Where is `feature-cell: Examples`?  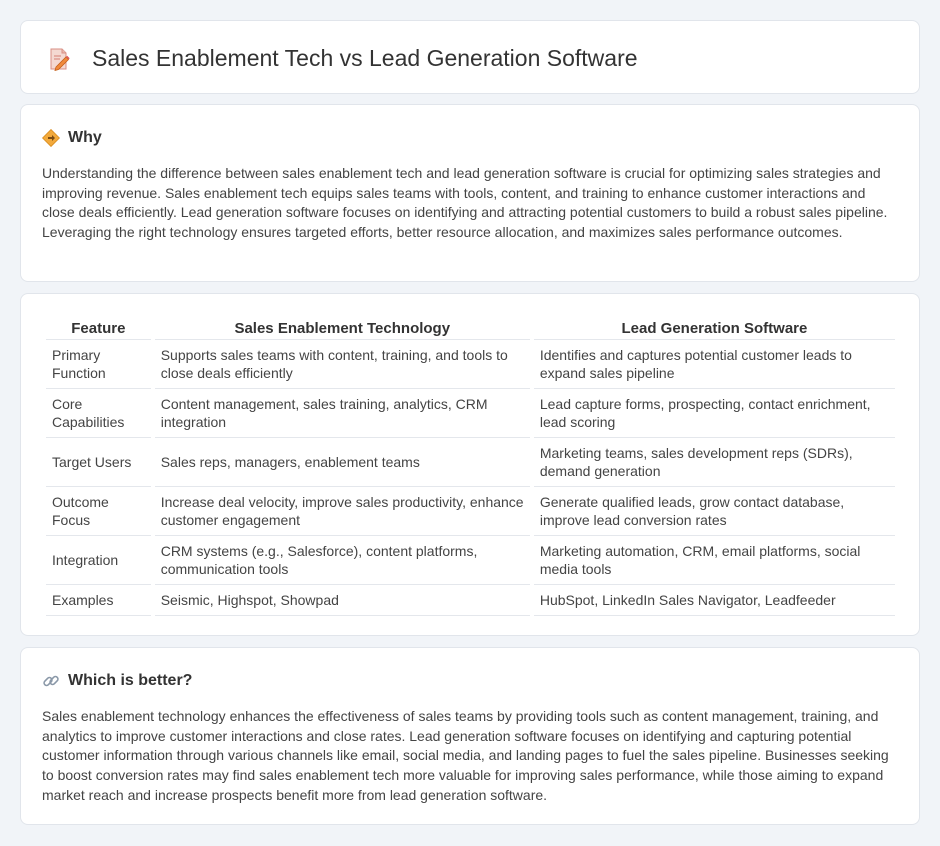
feature-cell: Examples is located at coordinates (98, 600).